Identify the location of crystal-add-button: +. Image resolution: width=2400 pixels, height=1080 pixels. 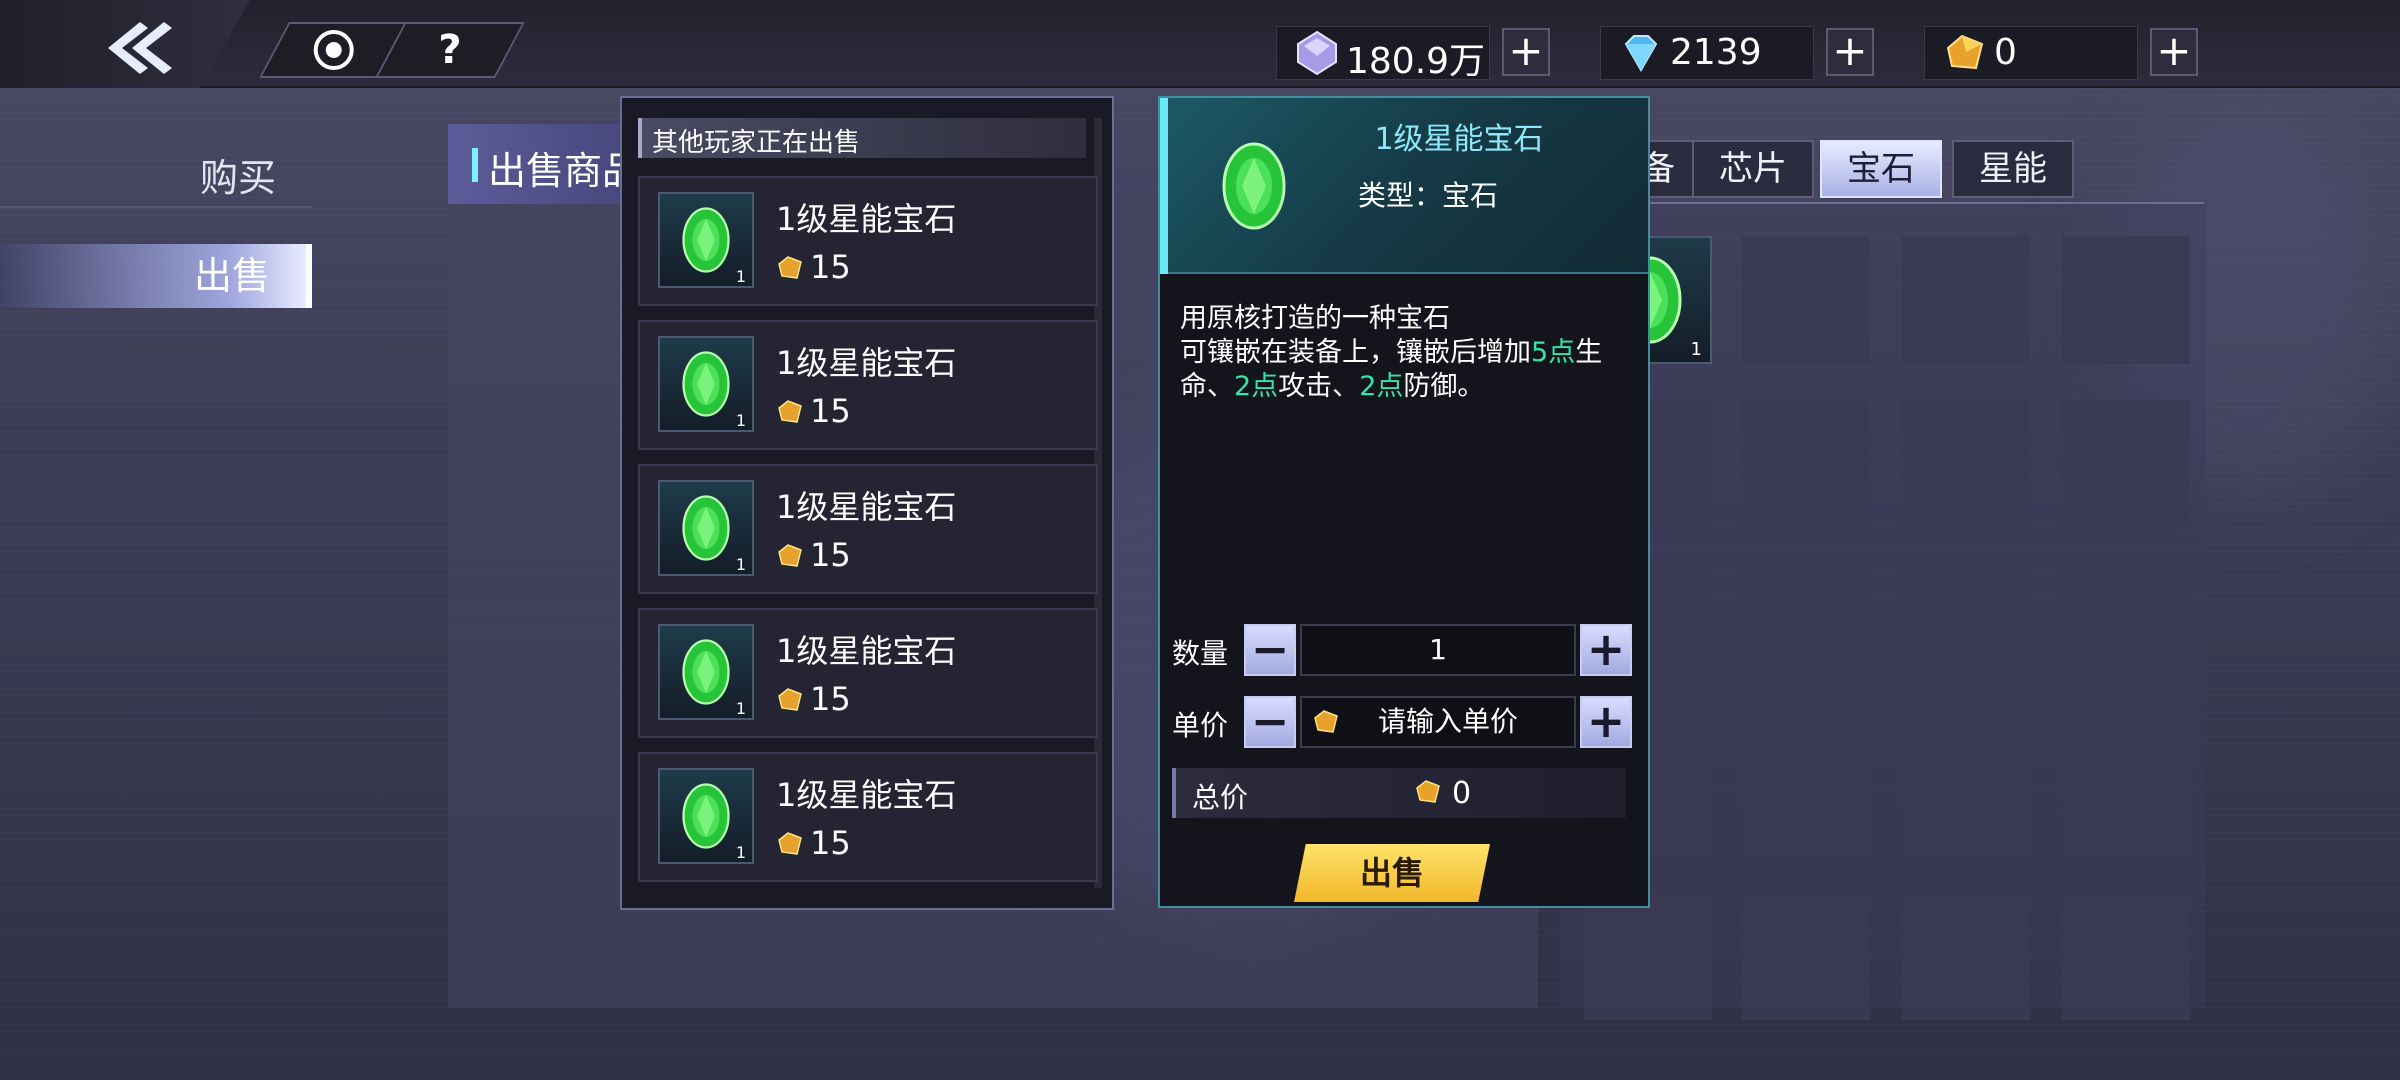
(1526, 52).